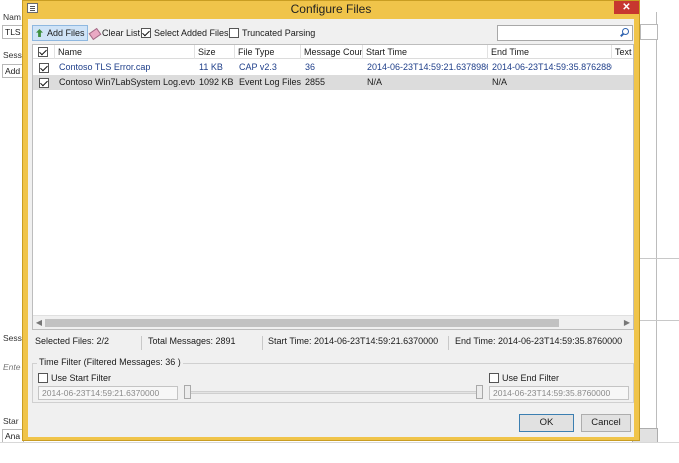  Describe the element at coordinates (479, 392) in the screenshot. I see `end-slider-handle` at that location.